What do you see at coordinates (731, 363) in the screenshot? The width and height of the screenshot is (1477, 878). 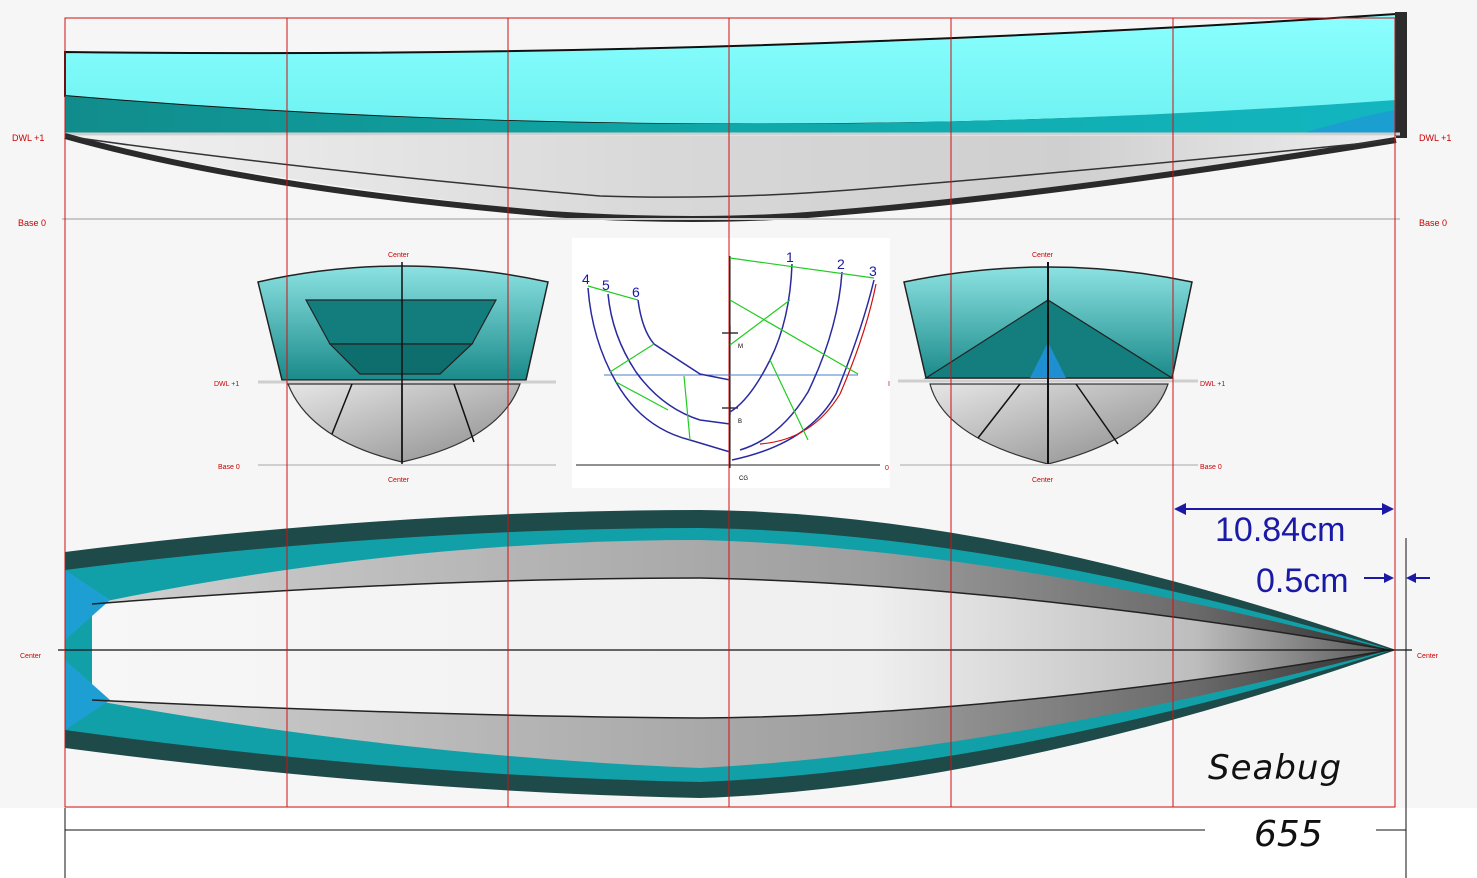 I see `body-plan-view: M B CG 0 I 1 2 3 4 5 6` at bounding box center [731, 363].